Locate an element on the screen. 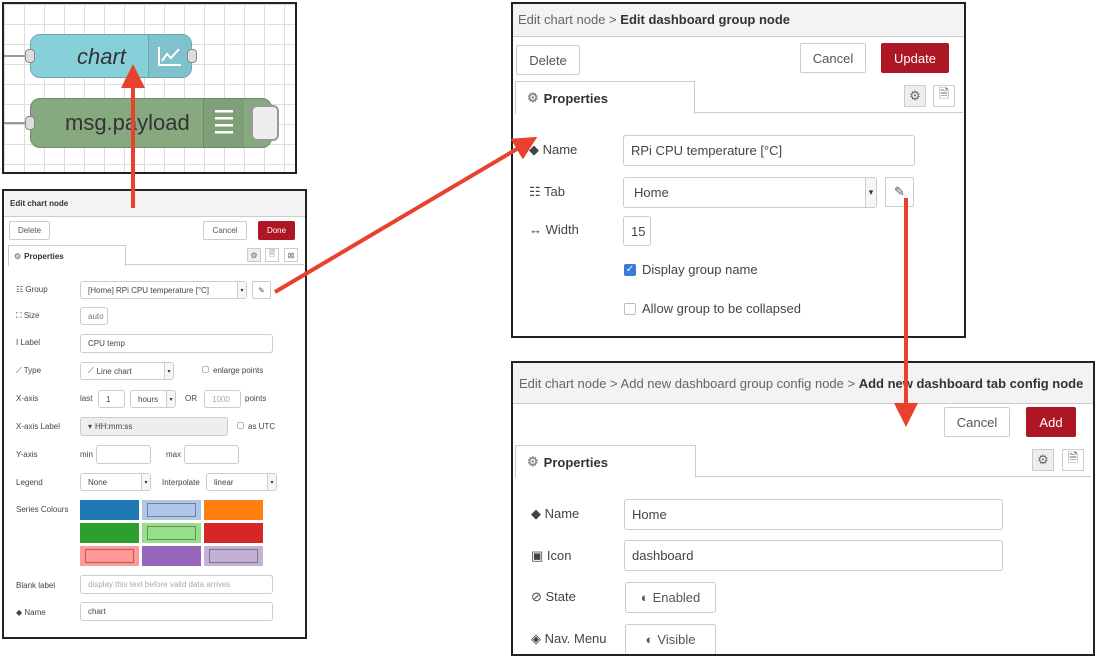 The height and width of the screenshot is (658, 1096). type-select: ⟋ Line chart ▾ is located at coordinates (127, 371).